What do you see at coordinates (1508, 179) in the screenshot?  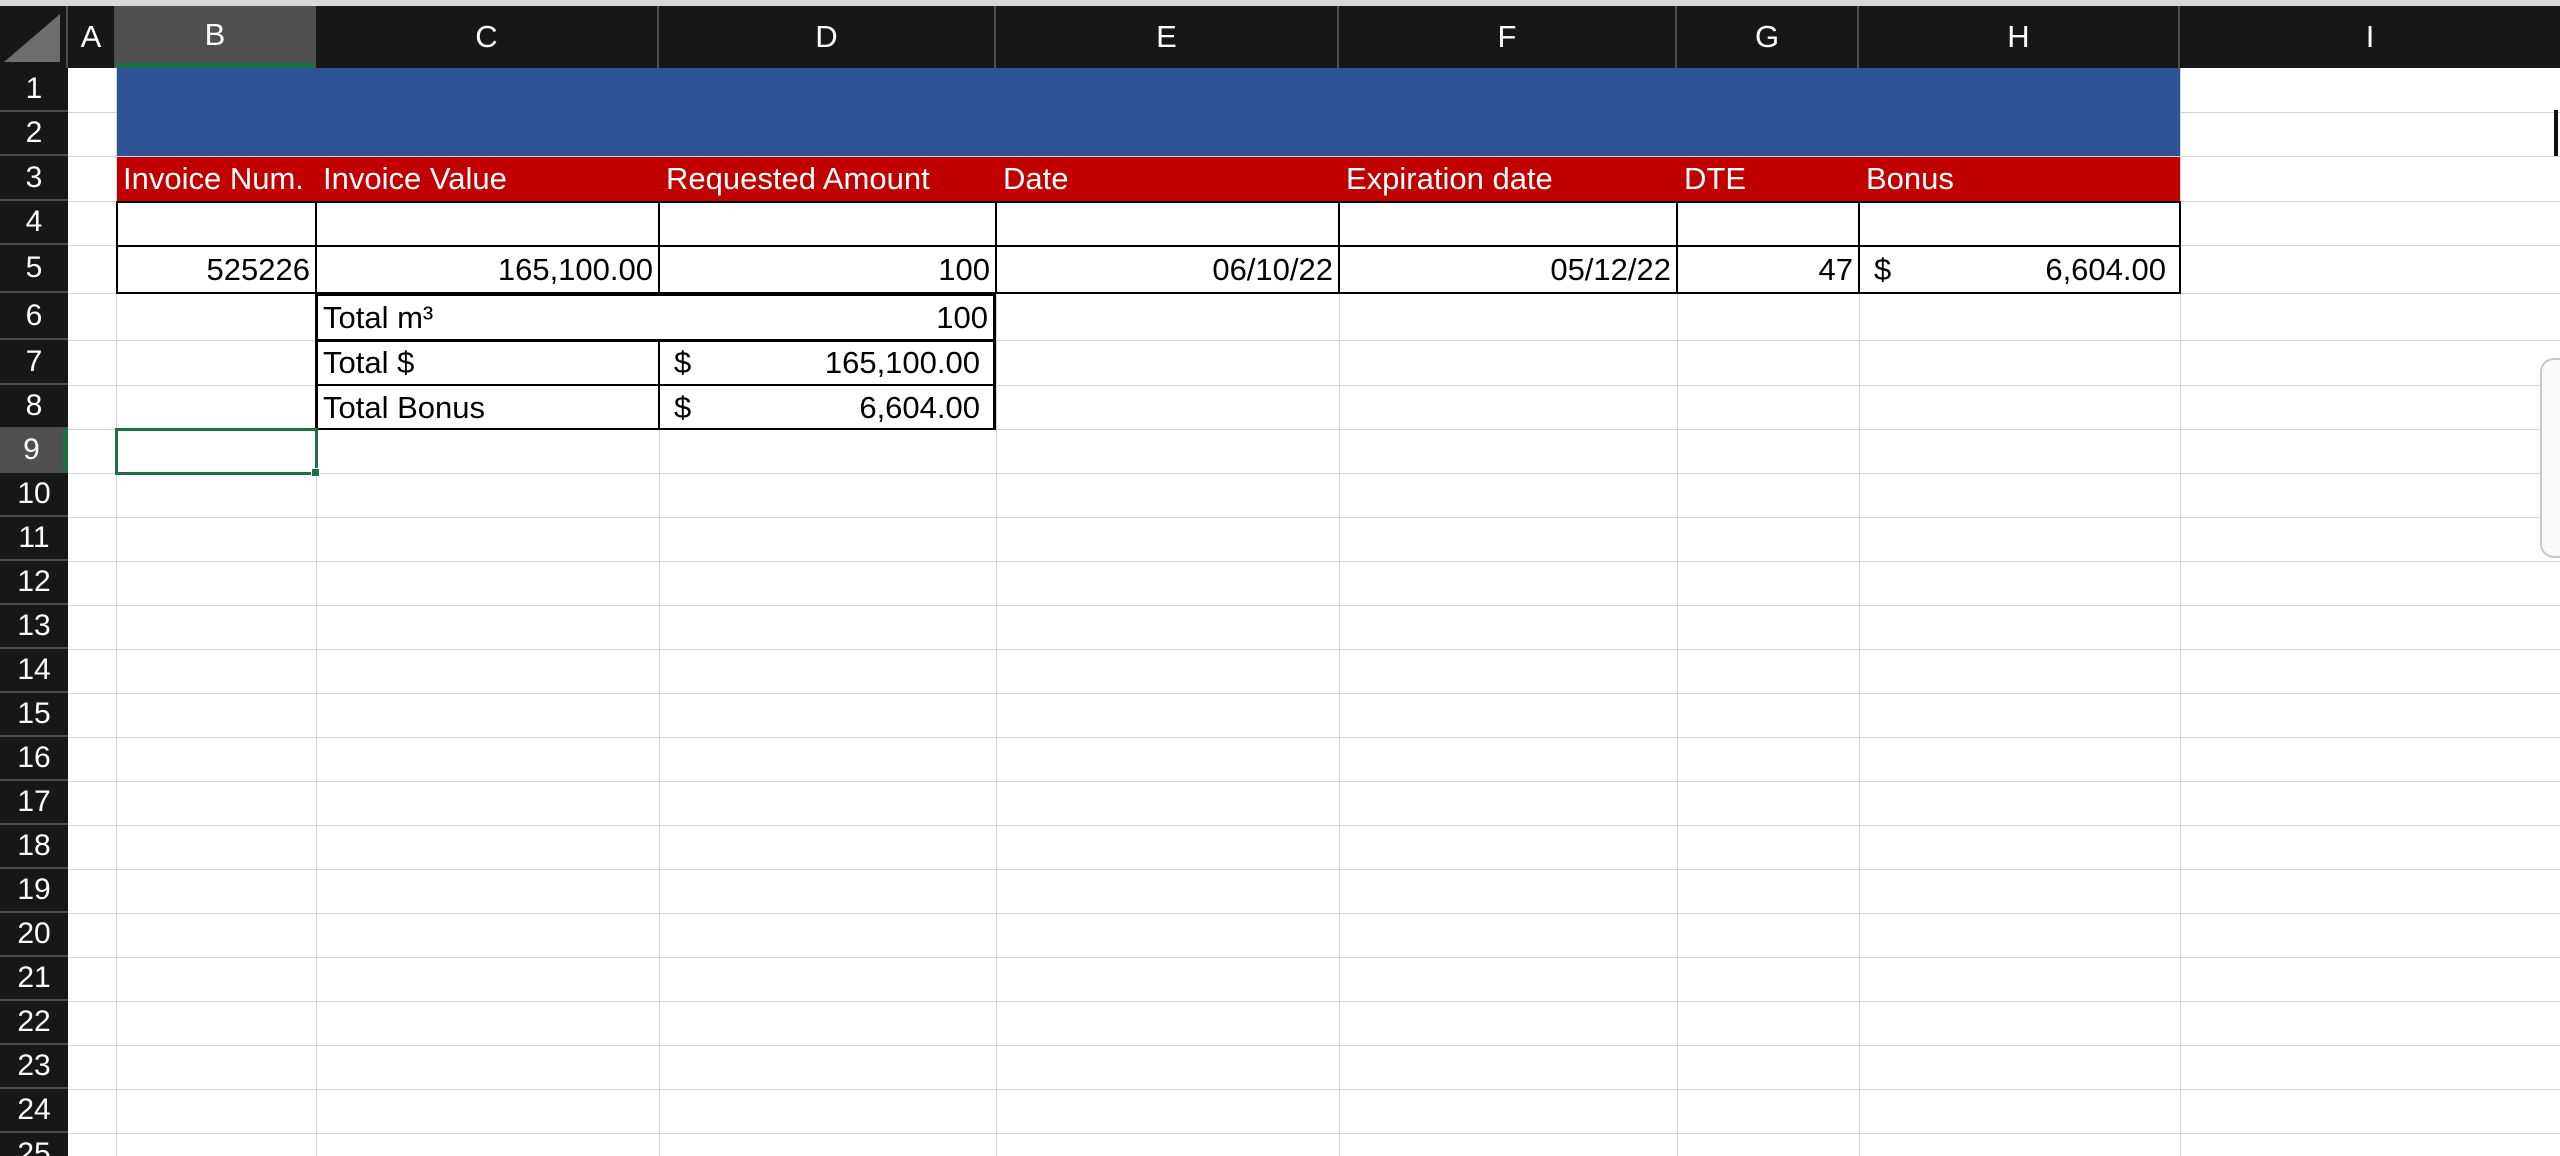 I see `header-expiration-date: Expiration date` at bounding box center [1508, 179].